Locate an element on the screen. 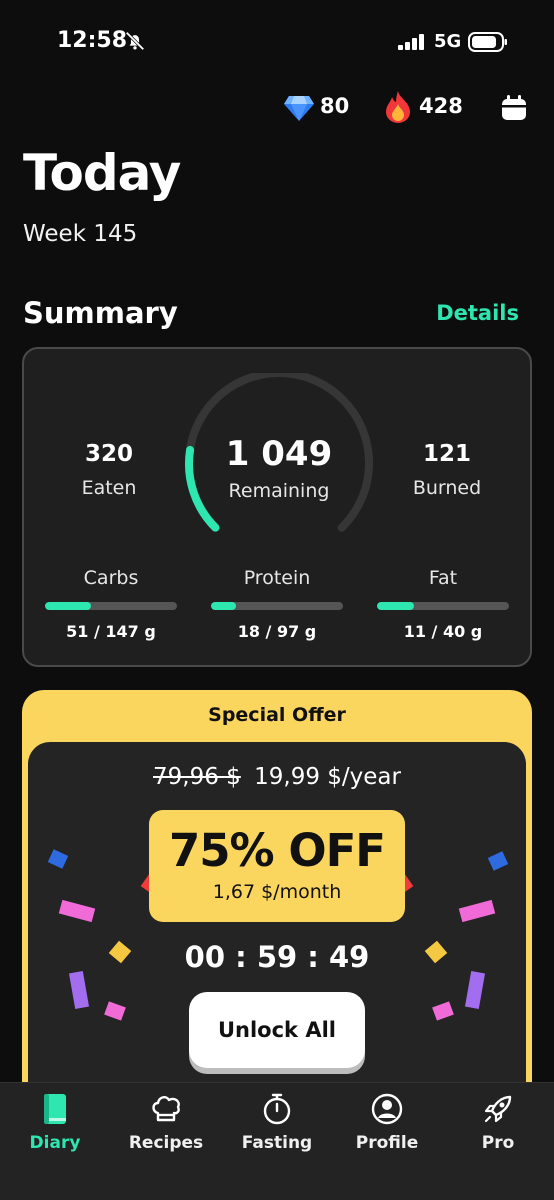 This screenshot has width=554, height=1200. tab-profile: Profile is located at coordinates (387, 1122).